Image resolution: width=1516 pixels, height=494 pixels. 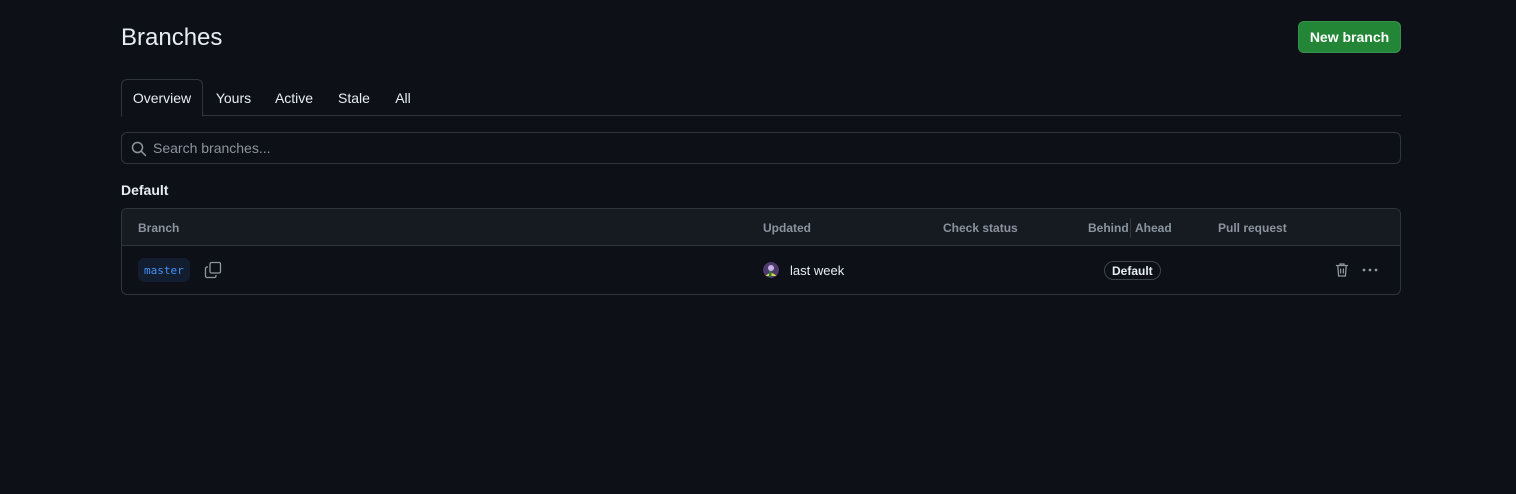 I want to click on tab-overview: Overview, so click(x=162, y=98).